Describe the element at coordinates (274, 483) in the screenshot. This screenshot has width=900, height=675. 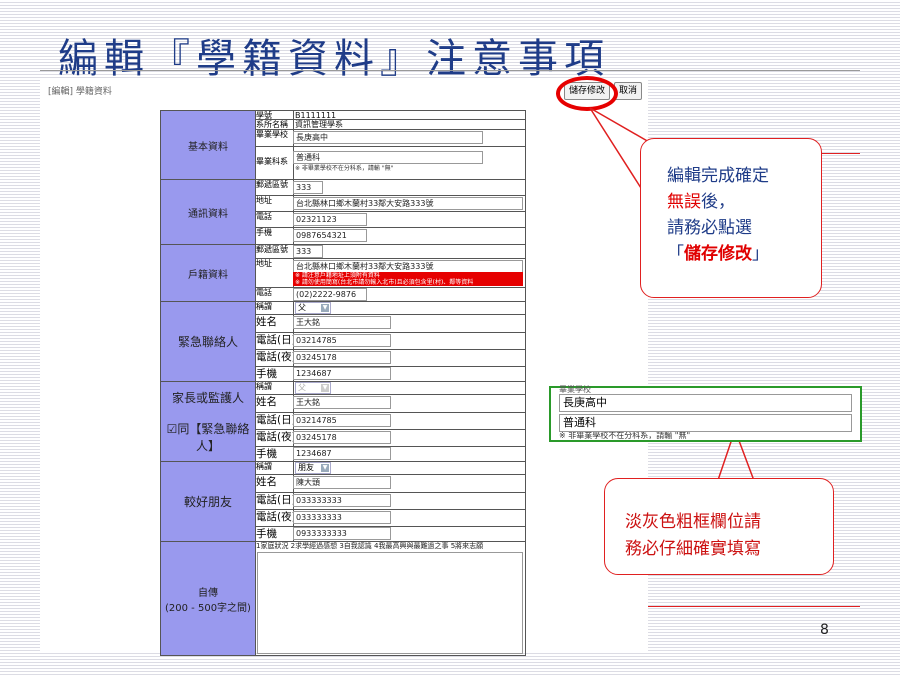
I see `friend-name-label: 姓名` at that location.